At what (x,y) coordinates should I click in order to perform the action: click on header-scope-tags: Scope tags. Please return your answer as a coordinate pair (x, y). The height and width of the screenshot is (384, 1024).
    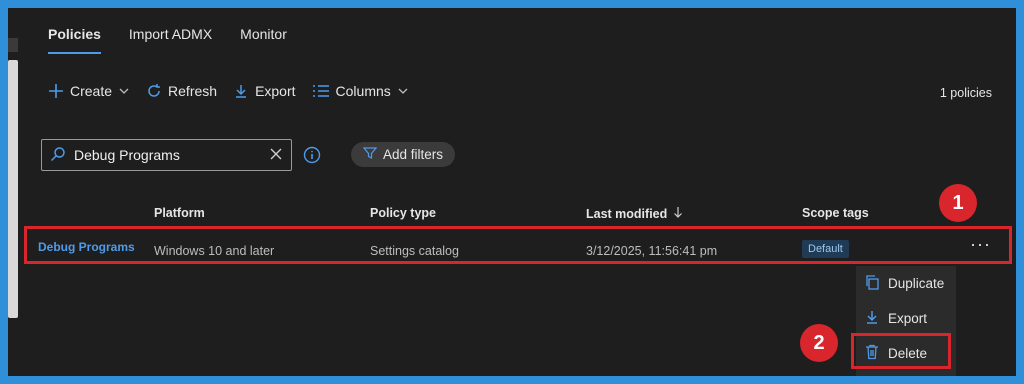
    Looking at the image, I should click on (835, 213).